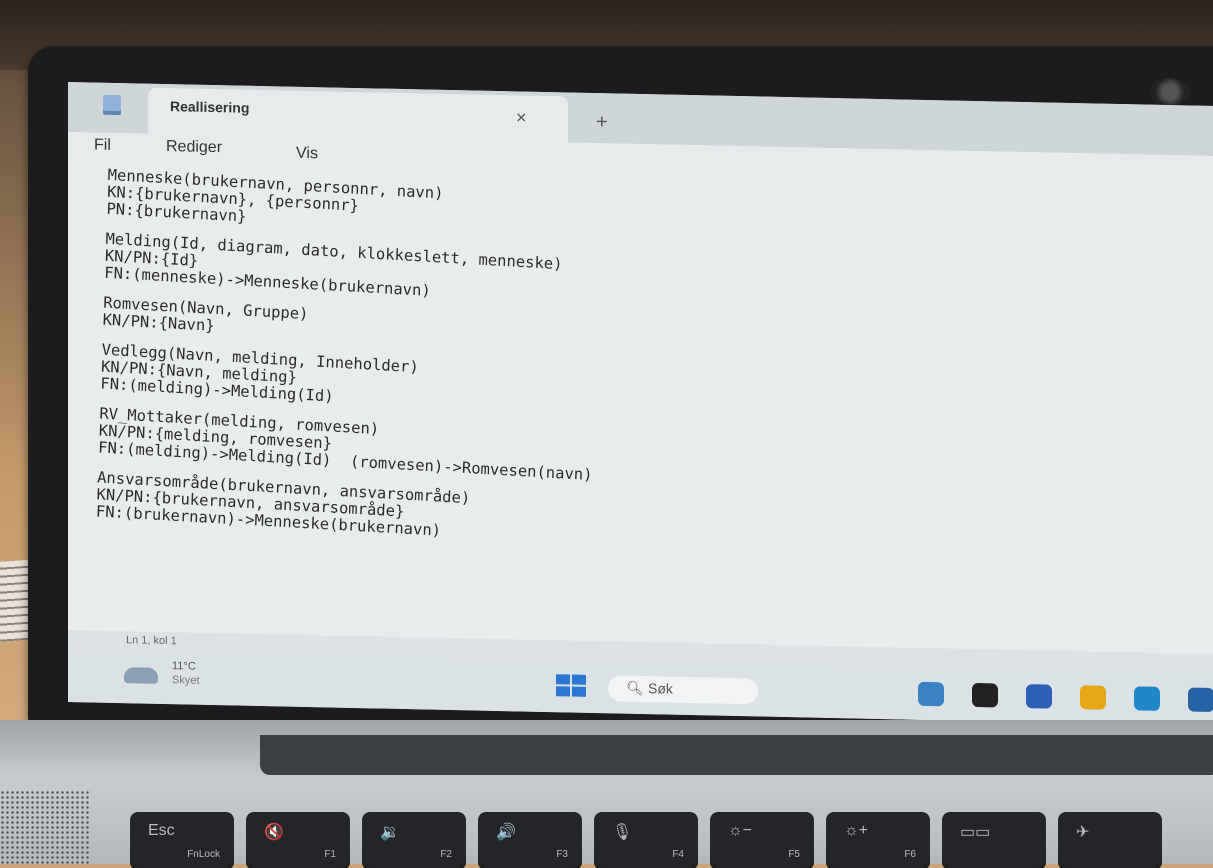 The width and height of the screenshot is (1213, 868). What do you see at coordinates (112, 105) in the screenshot?
I see `notepad-icon` at bounding box center [112, 105].